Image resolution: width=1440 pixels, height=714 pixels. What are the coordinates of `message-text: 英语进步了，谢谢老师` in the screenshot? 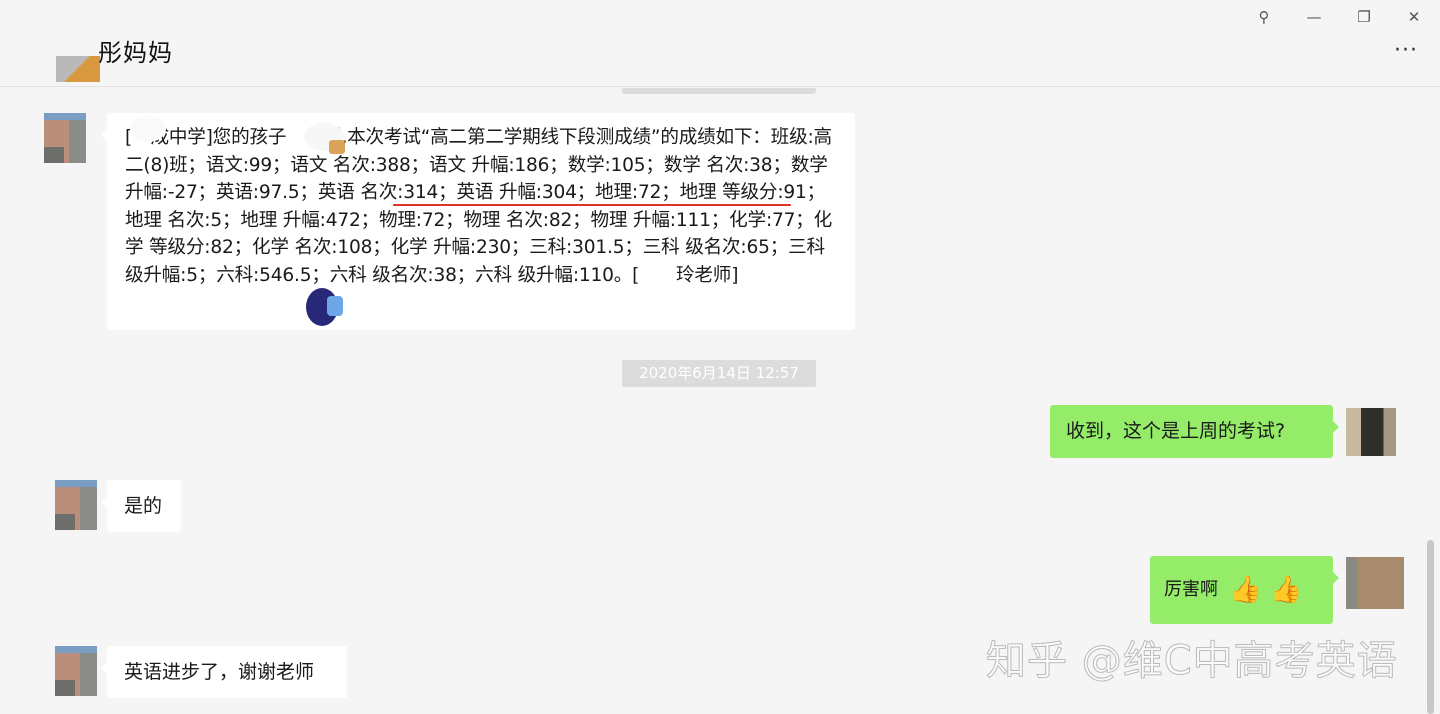 It's located at (219, 672).